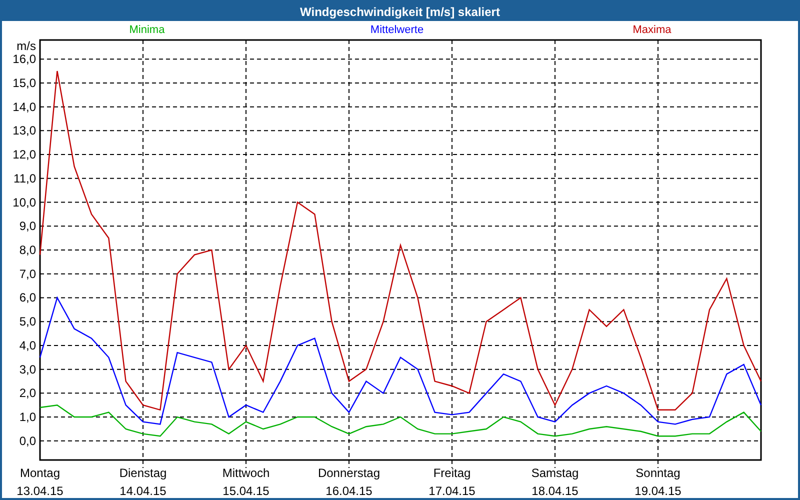 The image size is (800, 500). I want to click on y-tick-label: 15,0, so click(24, 83).